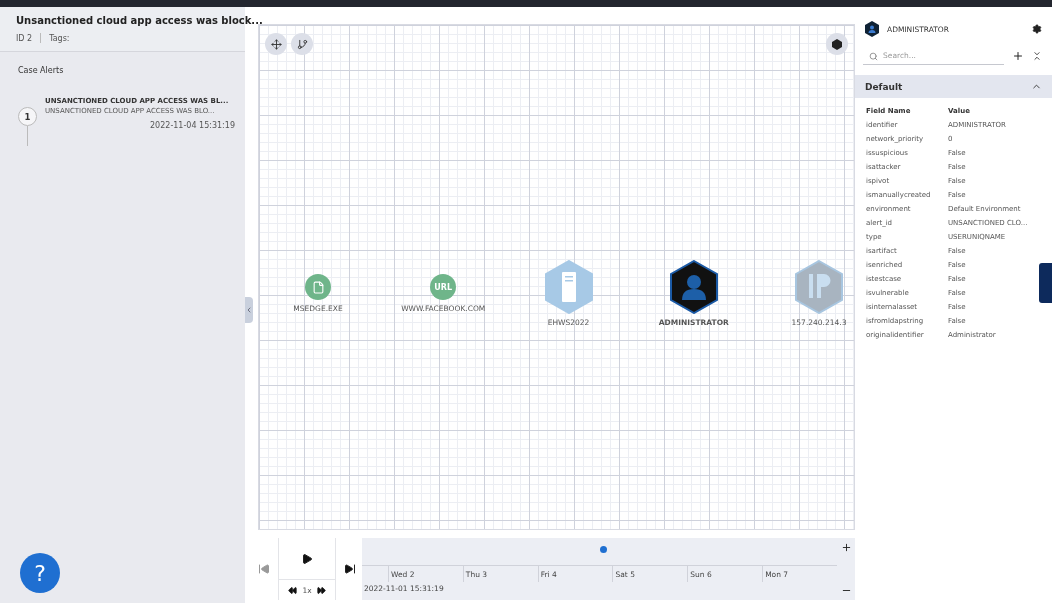  Describe the element at coordinates (953, 86) in the screenshot. I see `section-header: Default` at that location.